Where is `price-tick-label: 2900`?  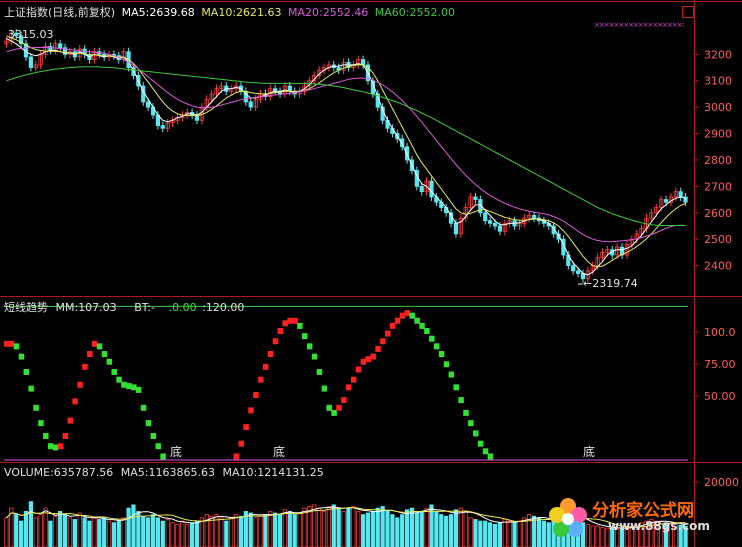
price-tick-label: 2900 is located at coordinates (718, 134).